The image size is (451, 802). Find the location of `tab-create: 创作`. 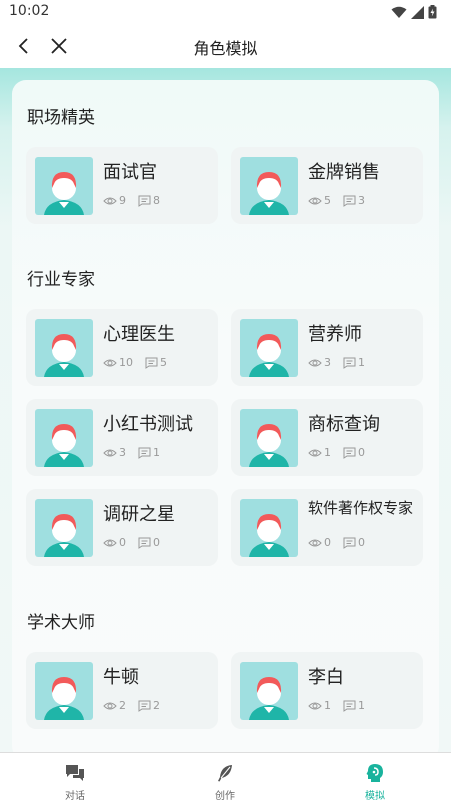

tab-create: 创作 is located at coordinates (225, 777).